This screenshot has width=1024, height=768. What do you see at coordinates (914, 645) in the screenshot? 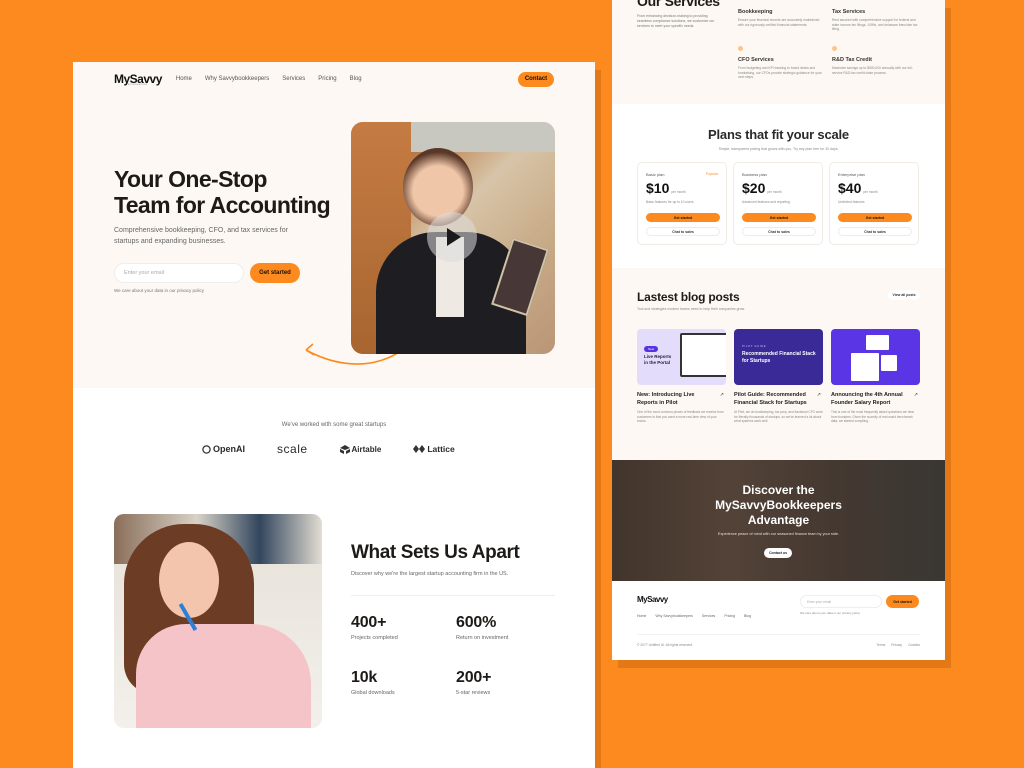
I see `cookies-link: Cookies` at bounding box center [914, 645].